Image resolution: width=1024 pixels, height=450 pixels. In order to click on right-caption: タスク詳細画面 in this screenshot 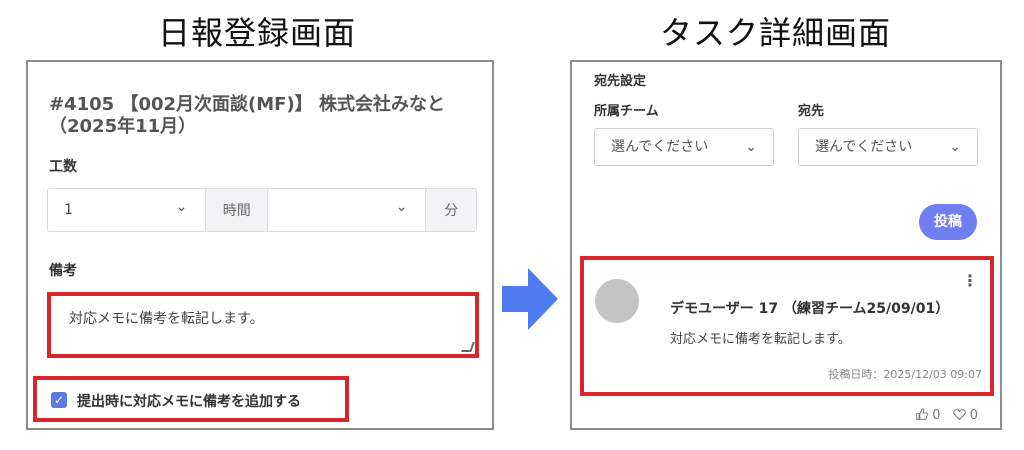, I will do `click(776, 33)`.